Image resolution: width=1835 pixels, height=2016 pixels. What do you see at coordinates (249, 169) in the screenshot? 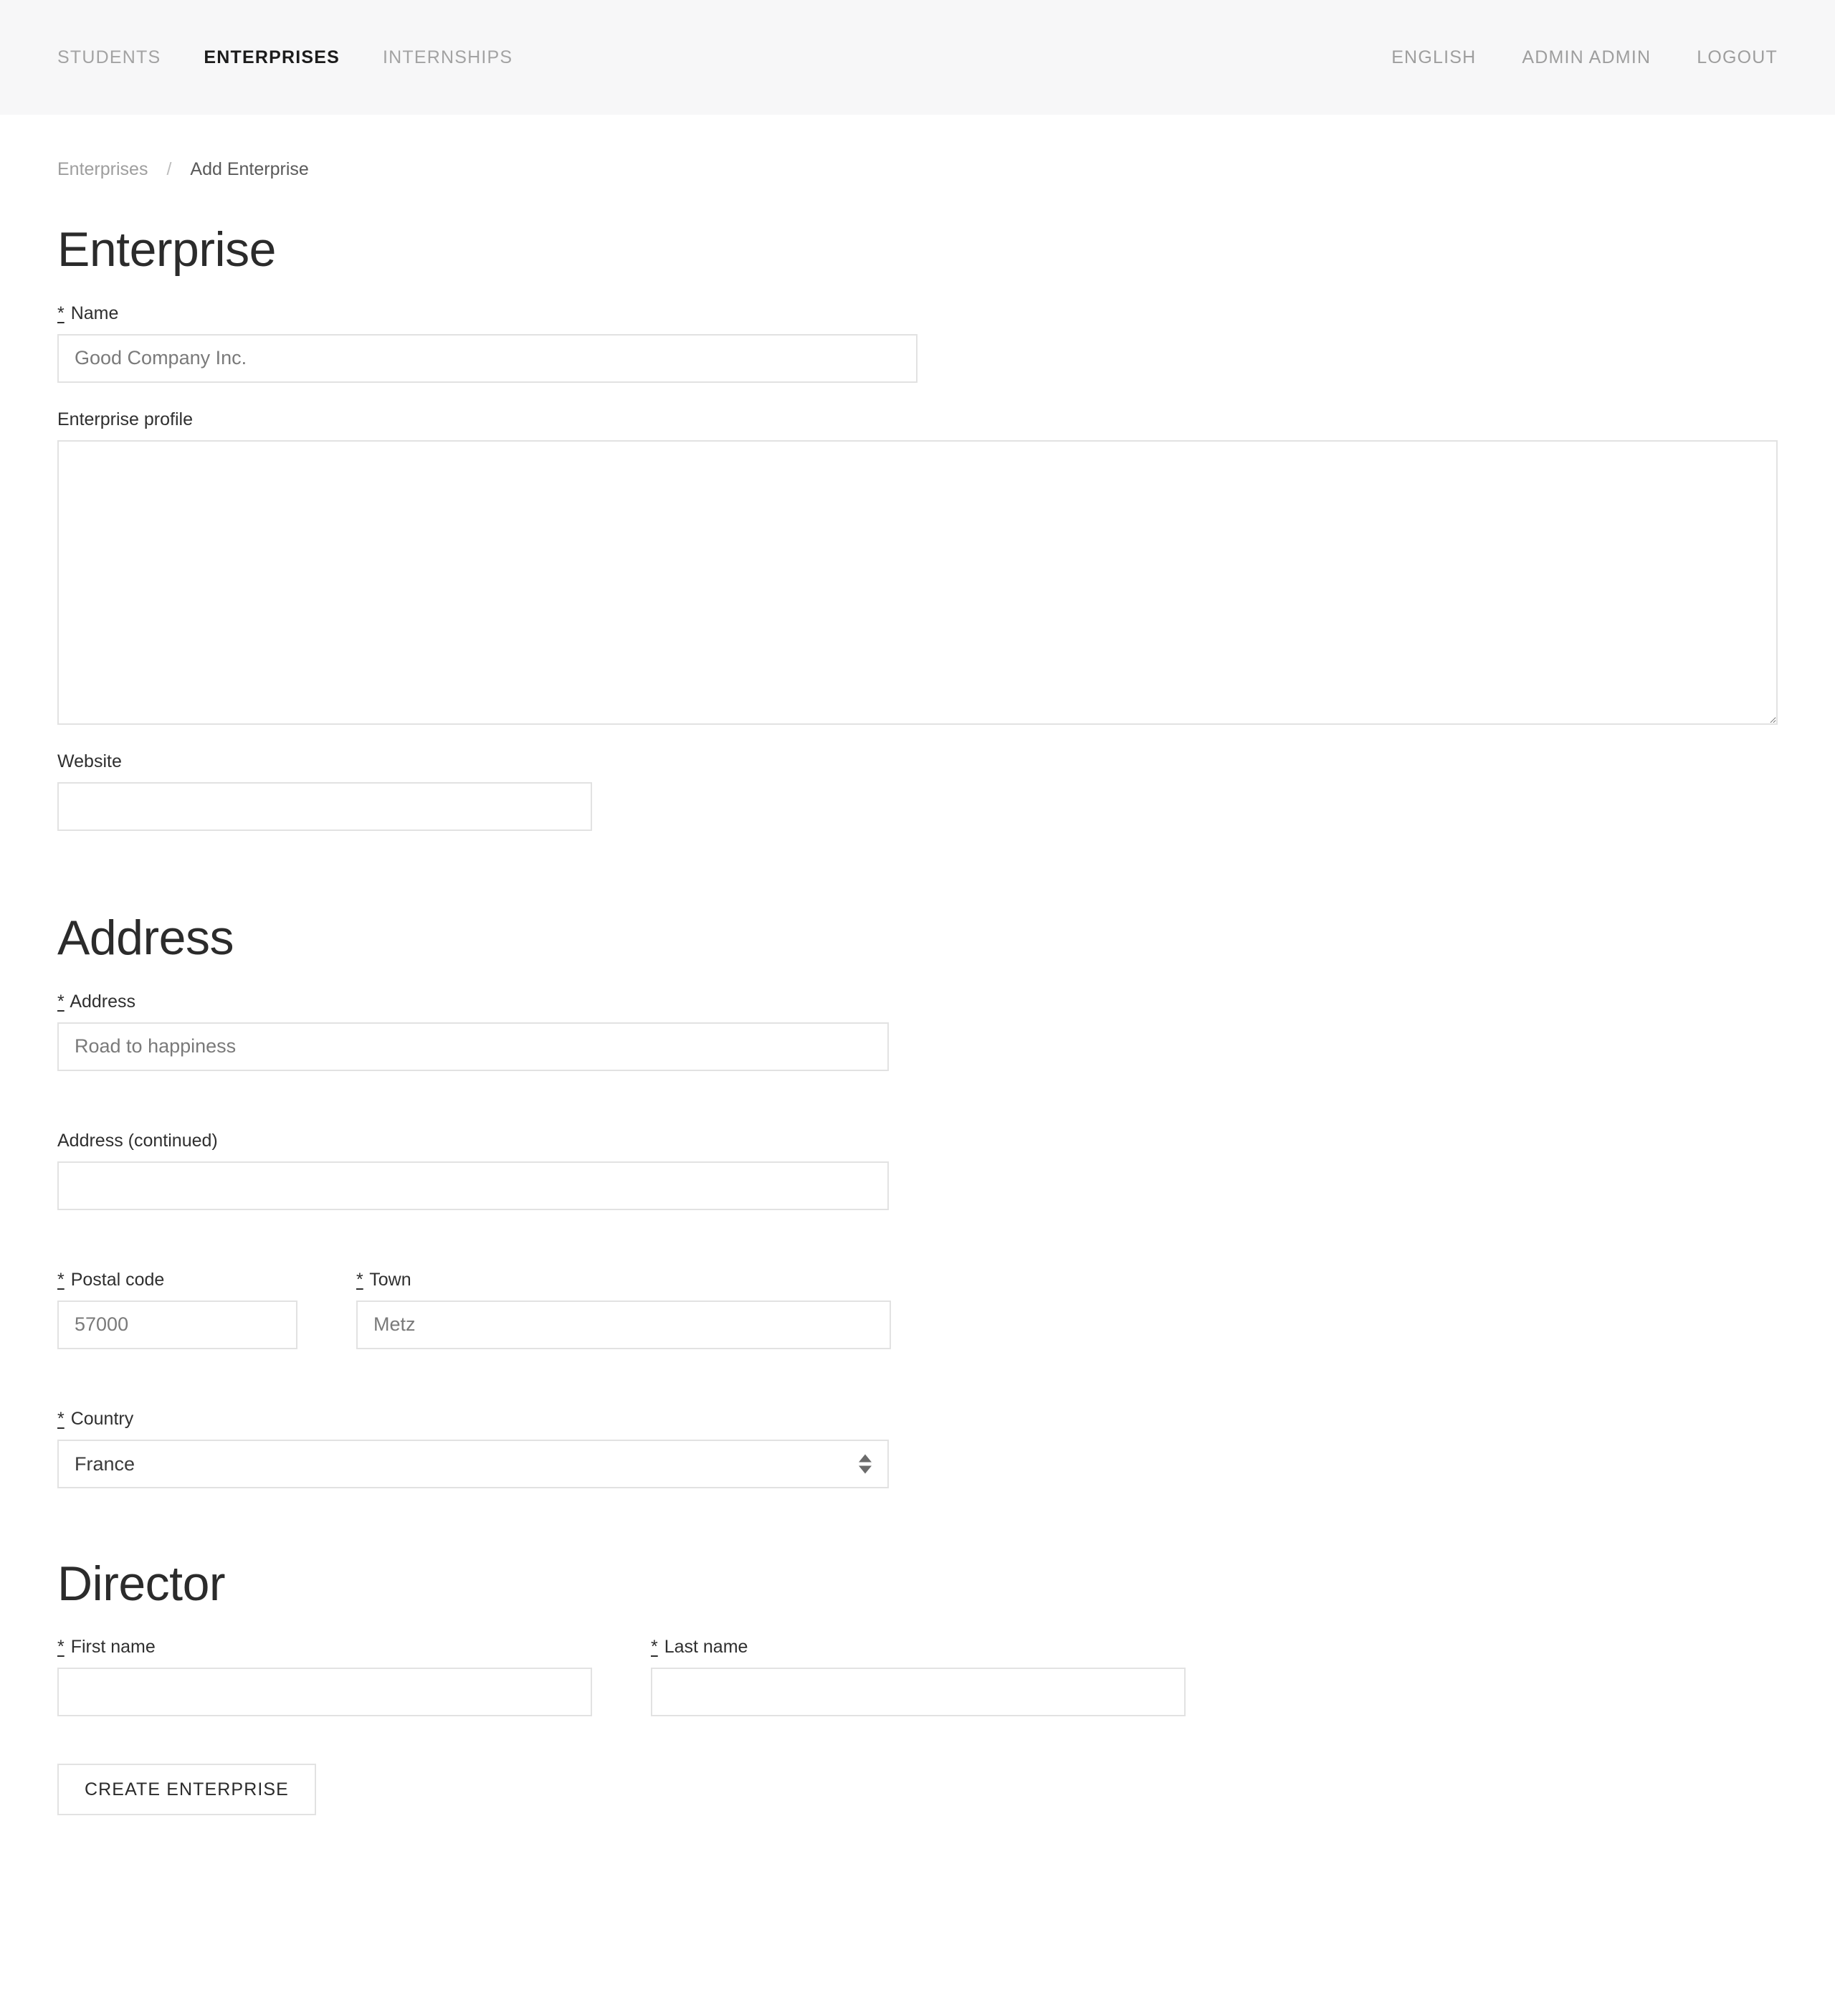
I see `breadcrumb-current: Add Enterprise` at bounding box center [249, 169].